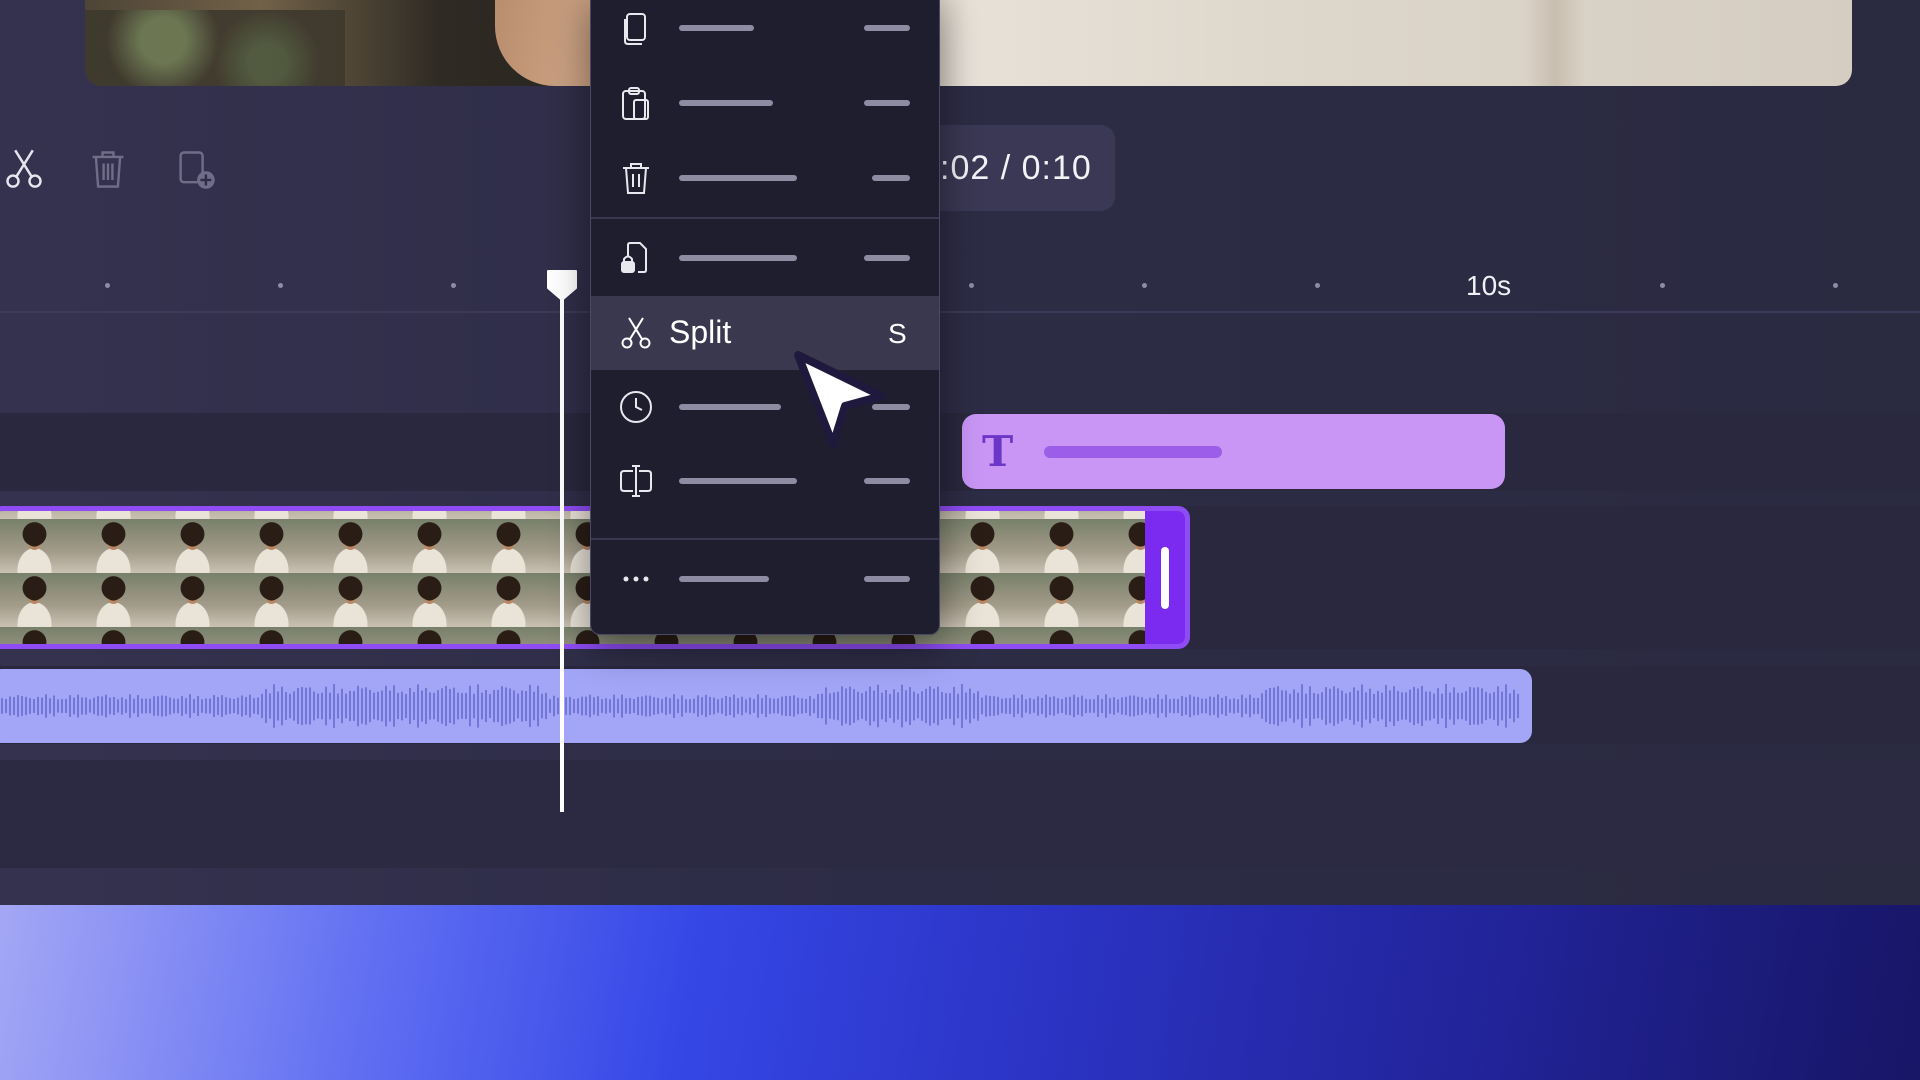 This screenshot has height=1080, width=1920. I want to click on ruler-label-10s: 10s, so click(1489, 285).